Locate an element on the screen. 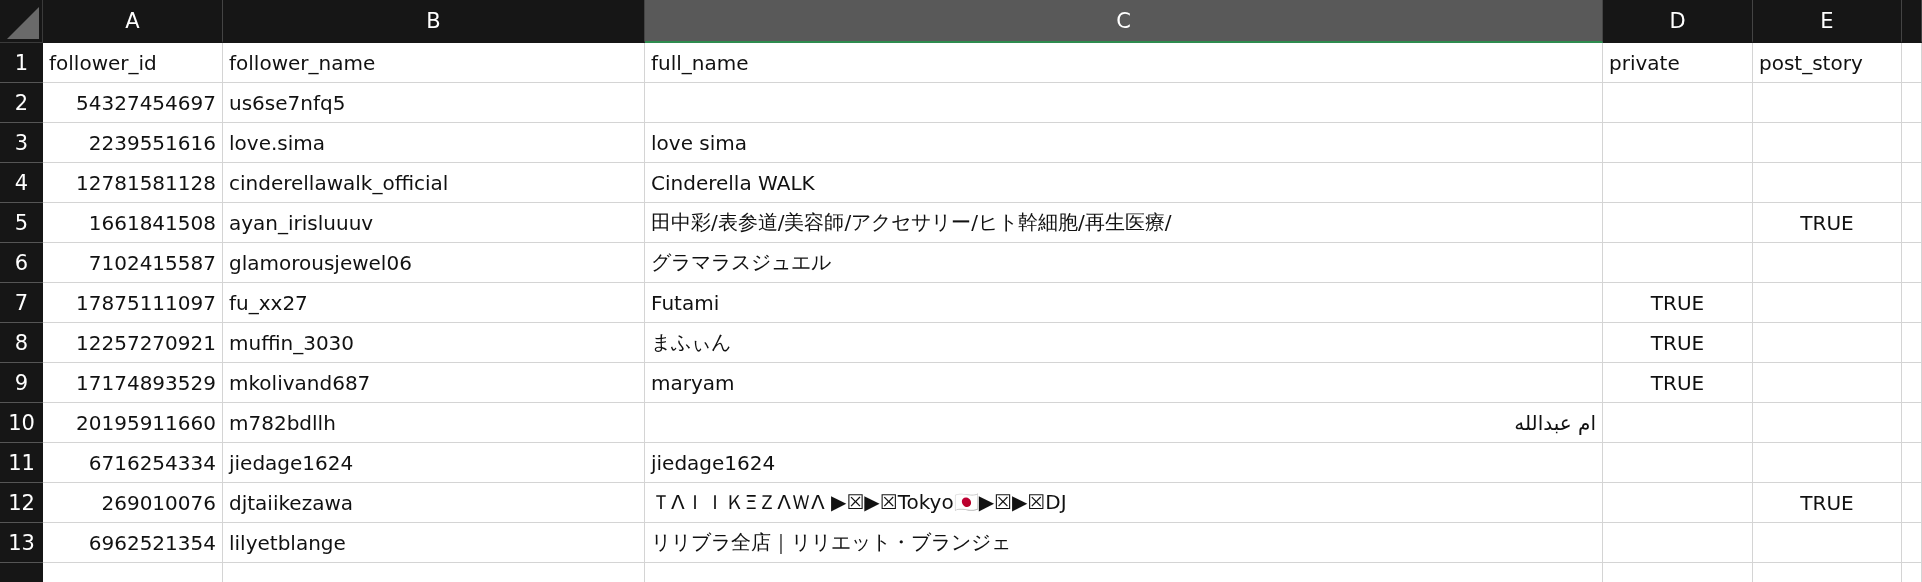 The height and width of the screenshot is (582, 1922). table-cell: 12257270921 is located at coordinates (133, 343).